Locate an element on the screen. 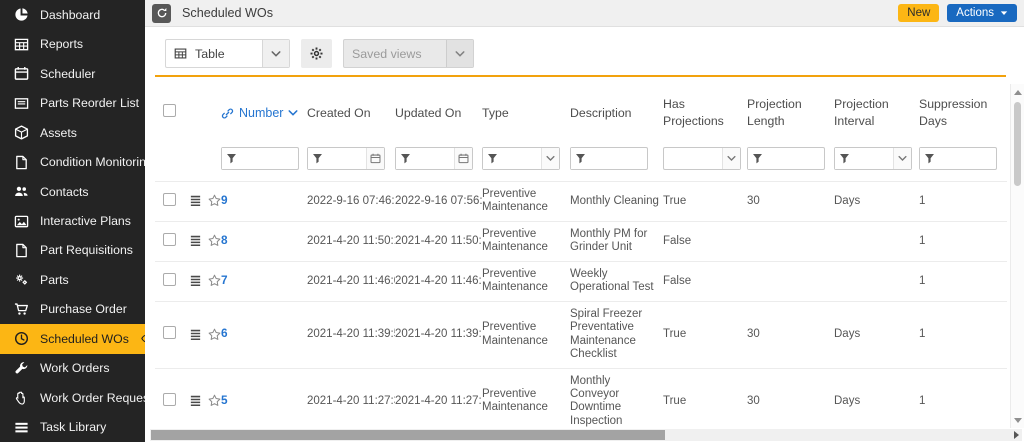 Image resolution: width=1024 pixels, height=442 pixels. sidebar-item-scheduled-wos: Scheduled WOs is located at coordinates (72, 339).